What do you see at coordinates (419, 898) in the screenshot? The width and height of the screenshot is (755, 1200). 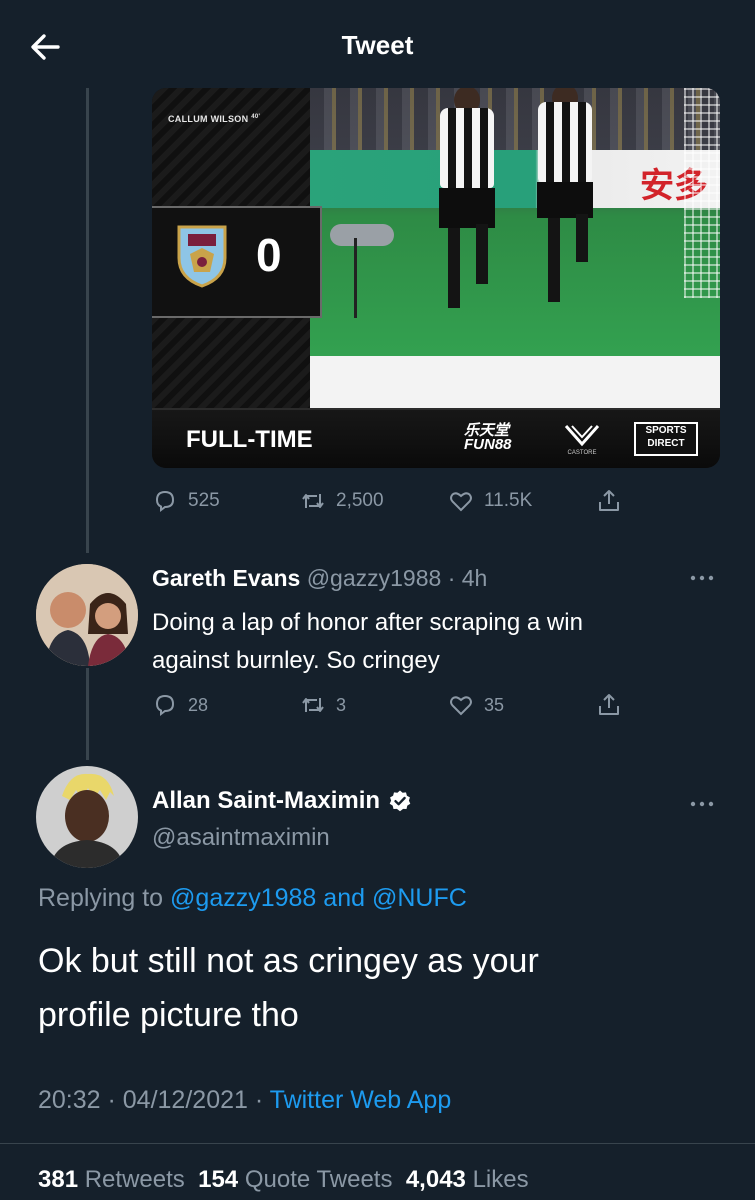 I see `mention-link: @NUFC` at bounding box center [419, 898].